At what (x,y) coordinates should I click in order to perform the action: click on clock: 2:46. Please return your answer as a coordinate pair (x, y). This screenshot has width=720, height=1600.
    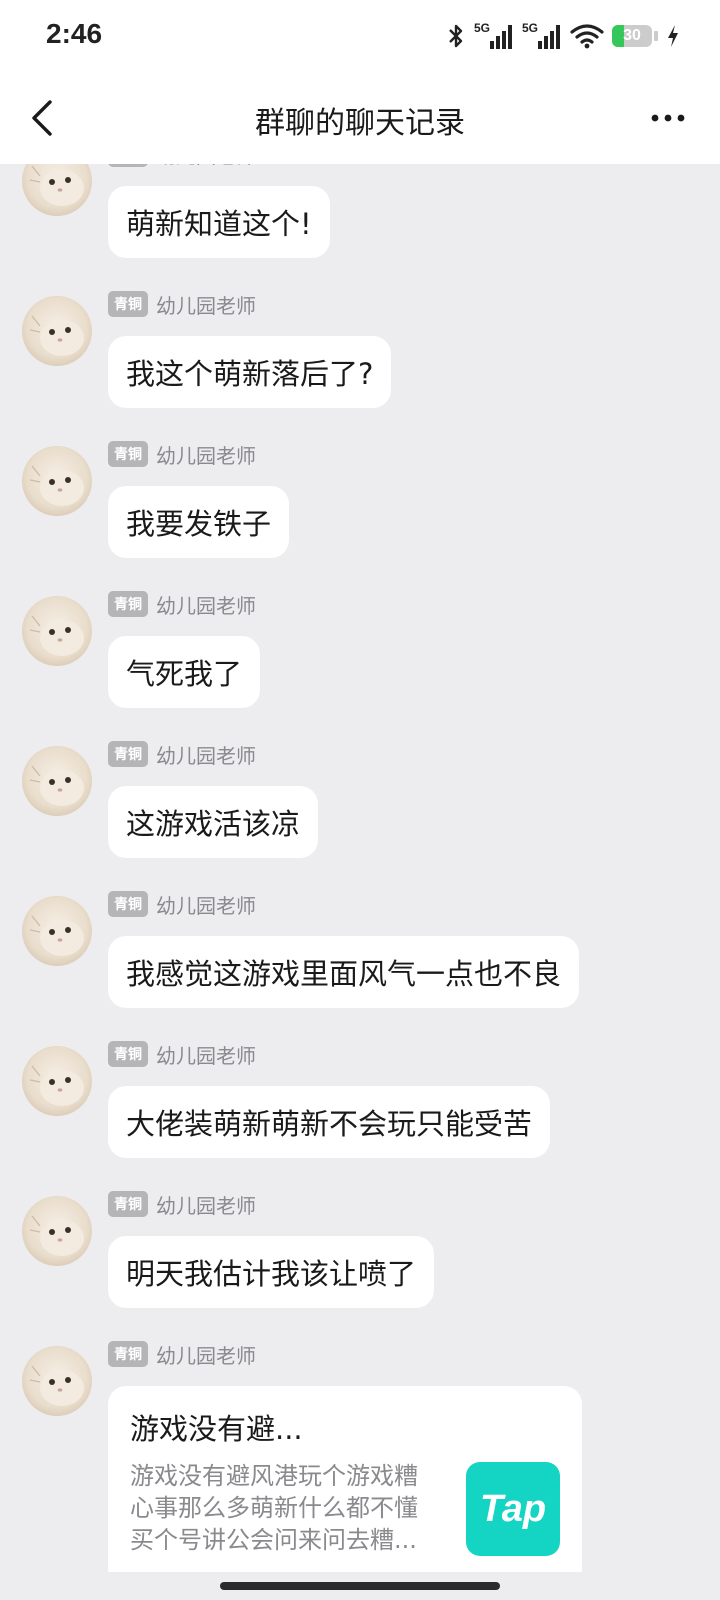
    Looking at the image, I should click on (74, 33).